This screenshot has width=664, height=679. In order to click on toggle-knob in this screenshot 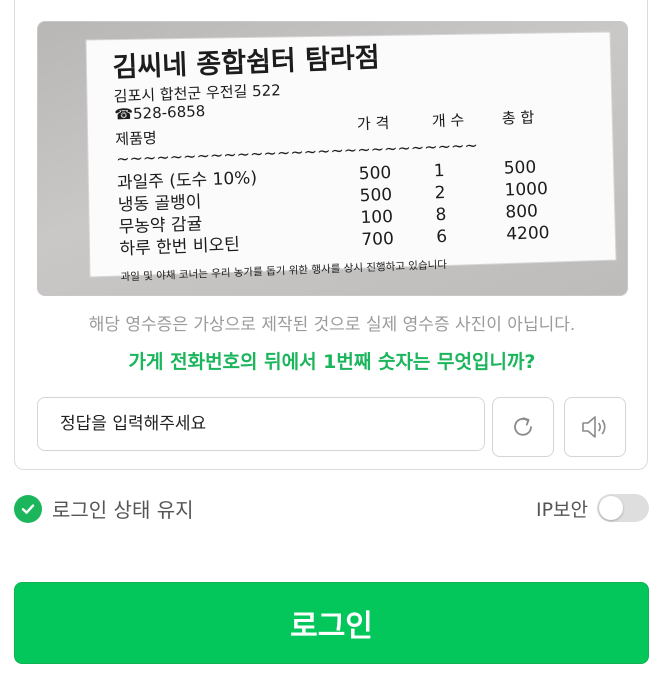, I will do `click(611, 508)`.